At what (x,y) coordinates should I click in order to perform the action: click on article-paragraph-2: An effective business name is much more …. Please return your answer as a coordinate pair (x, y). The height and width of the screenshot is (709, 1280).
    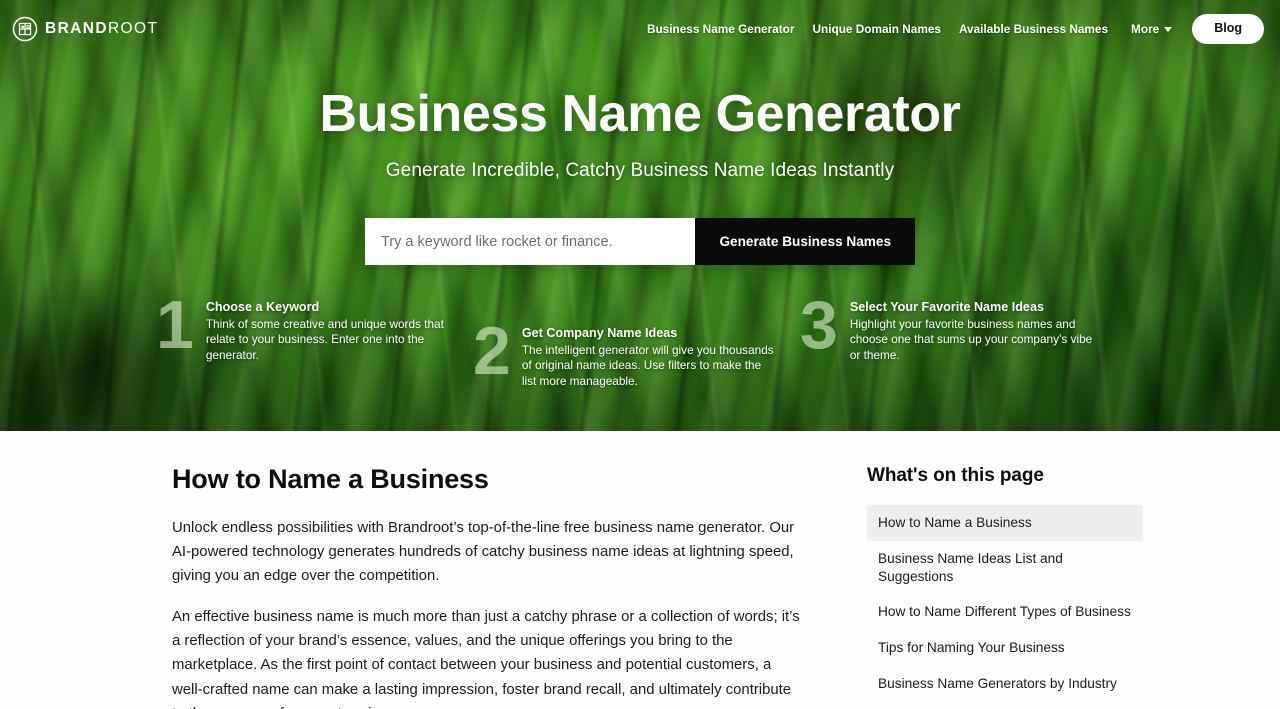
    Looking at the image, I should click on (486, 659).